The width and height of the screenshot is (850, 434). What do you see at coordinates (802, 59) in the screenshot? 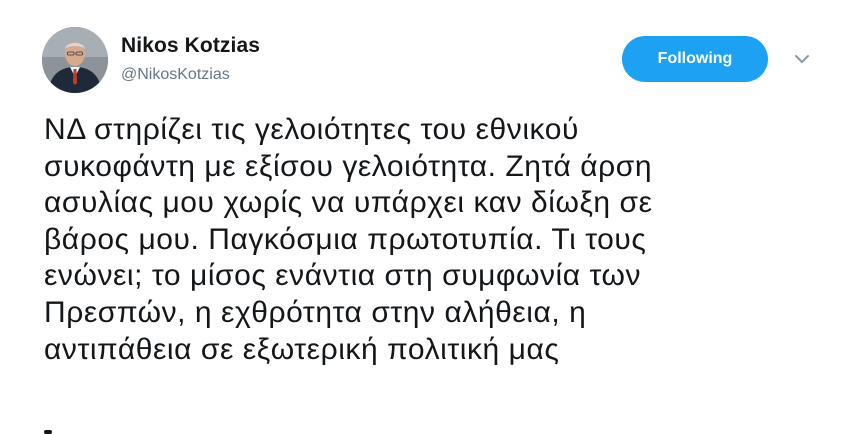
I see `chevron-down-icon` at bounding box center [802, 59].